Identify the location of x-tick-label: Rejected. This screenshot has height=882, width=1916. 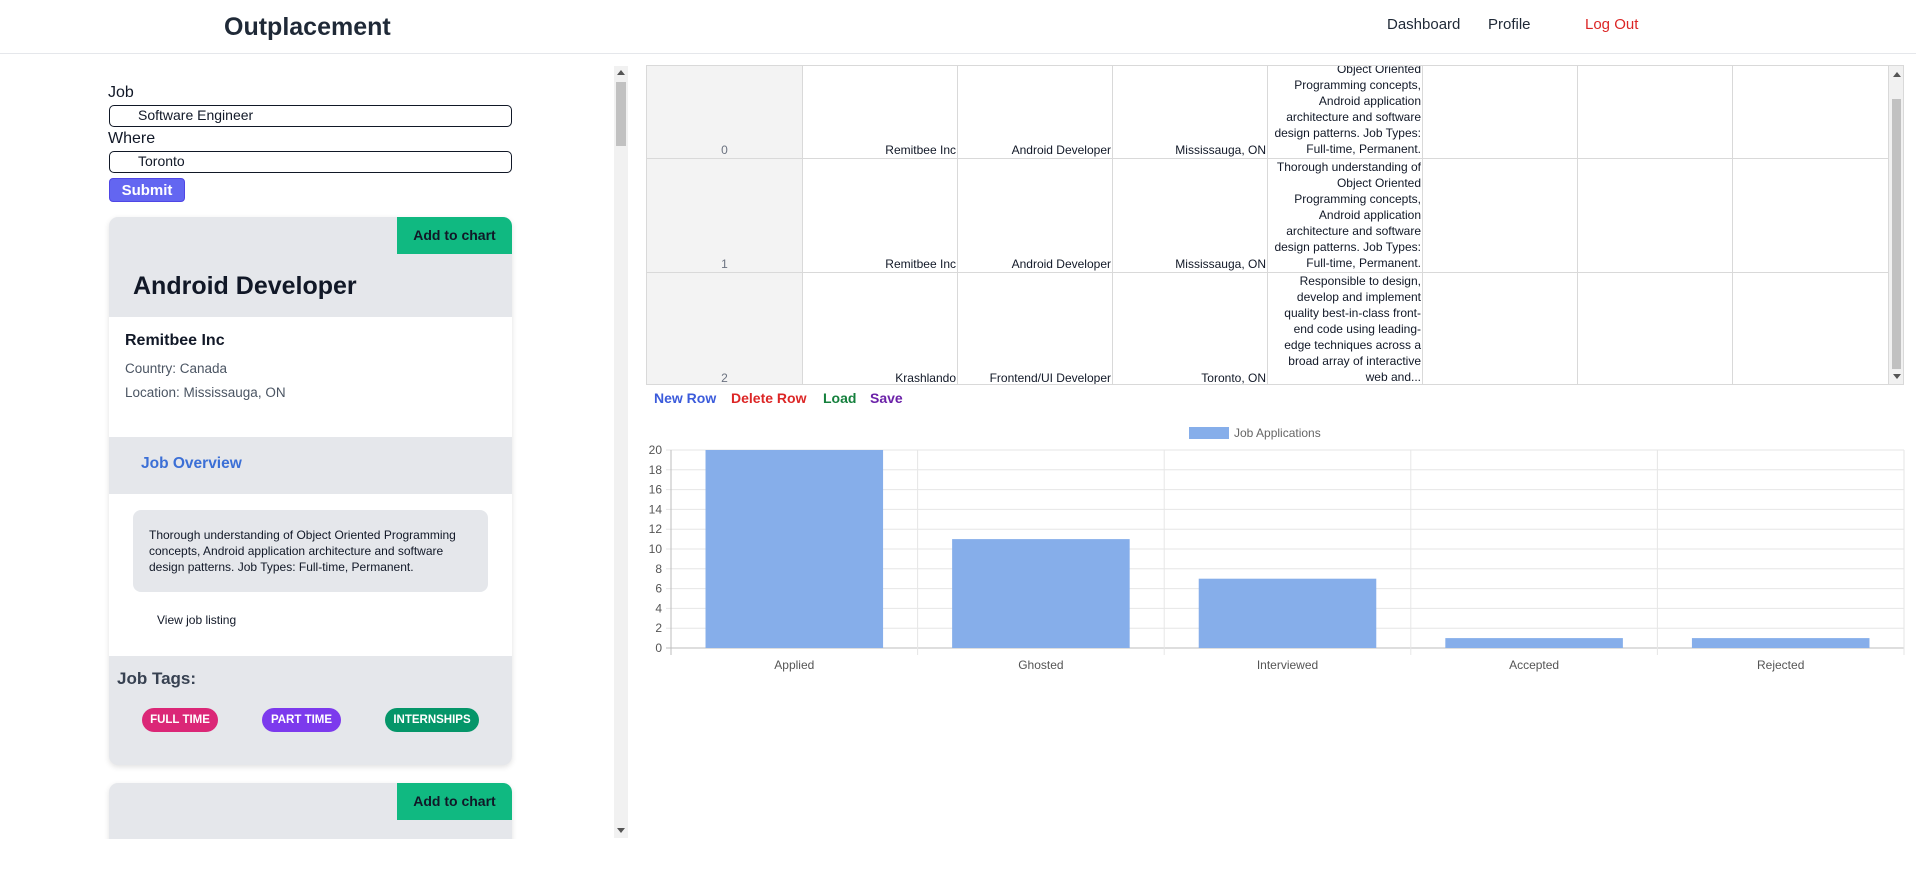
(1780, 665).